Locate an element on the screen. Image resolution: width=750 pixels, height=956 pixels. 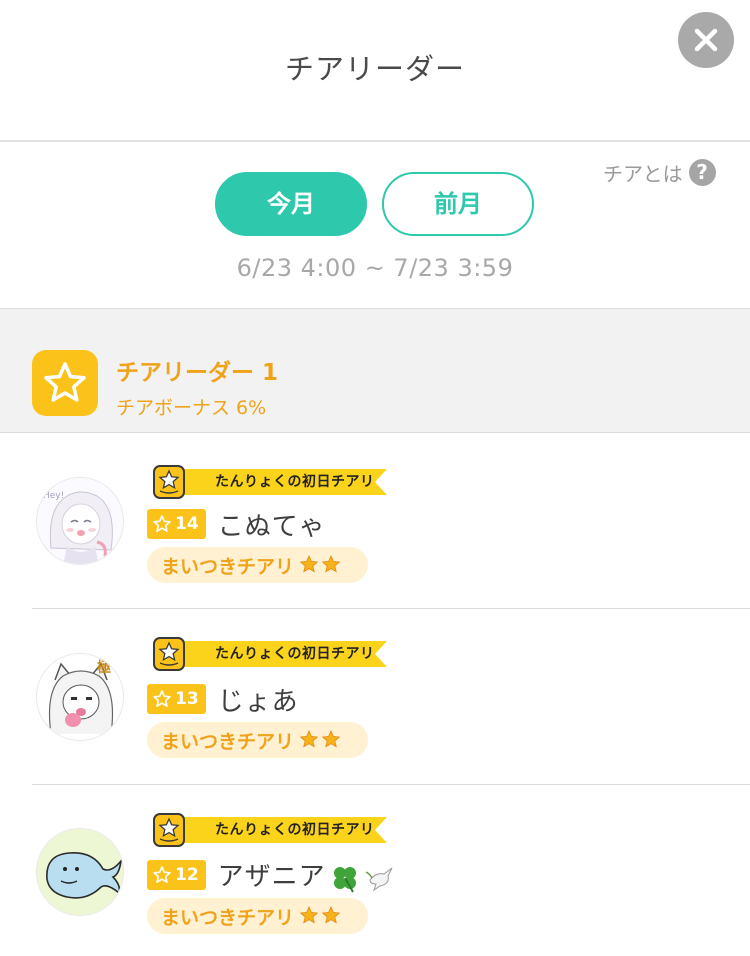
modal-header: チアリーダー is located at coordinates (375, 71).